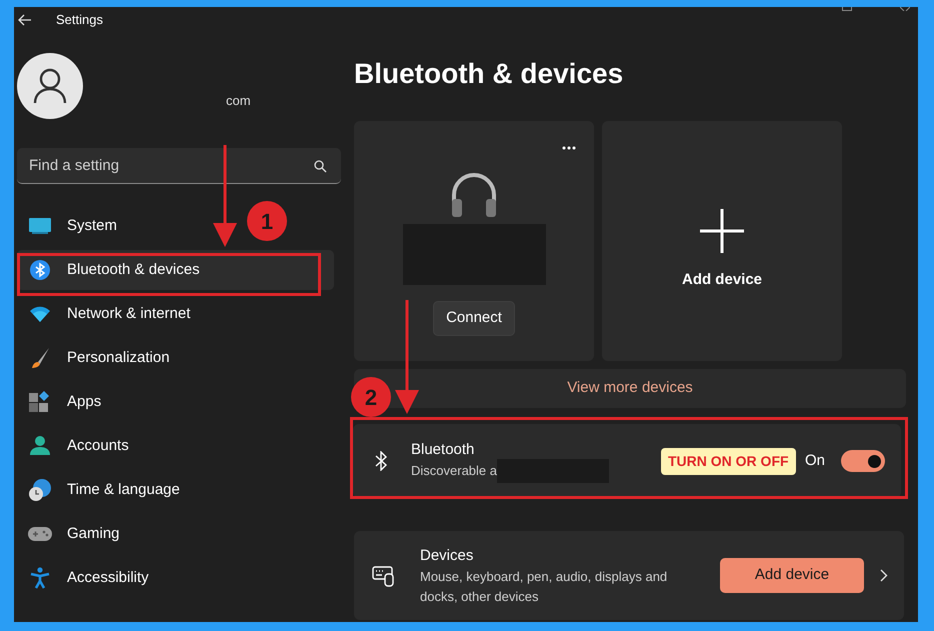 The width and height of the screenshot is (934, 631). What do you see at coordinates (474, 318) in the screenshot?
I see `connect-button: Connect` at bounding box center [474, 318].